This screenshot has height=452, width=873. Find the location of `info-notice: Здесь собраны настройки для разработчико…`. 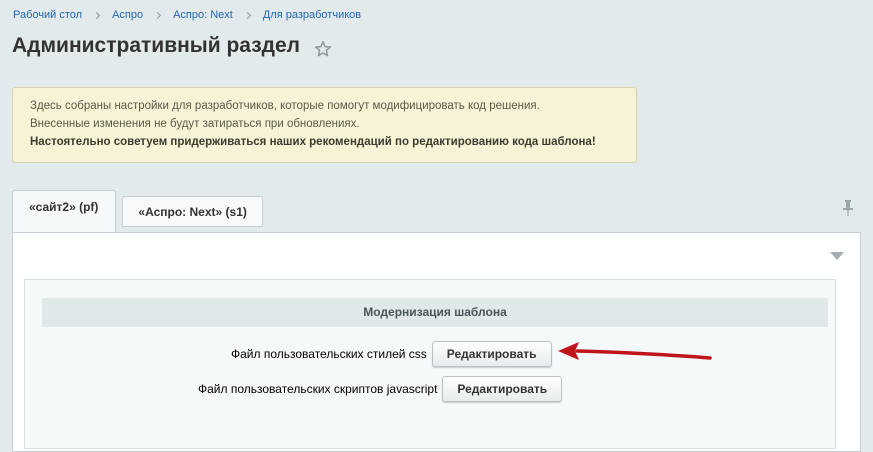

info-notice: Здесь собраны настройки для разработчико… is located at coordinates (324, 125).